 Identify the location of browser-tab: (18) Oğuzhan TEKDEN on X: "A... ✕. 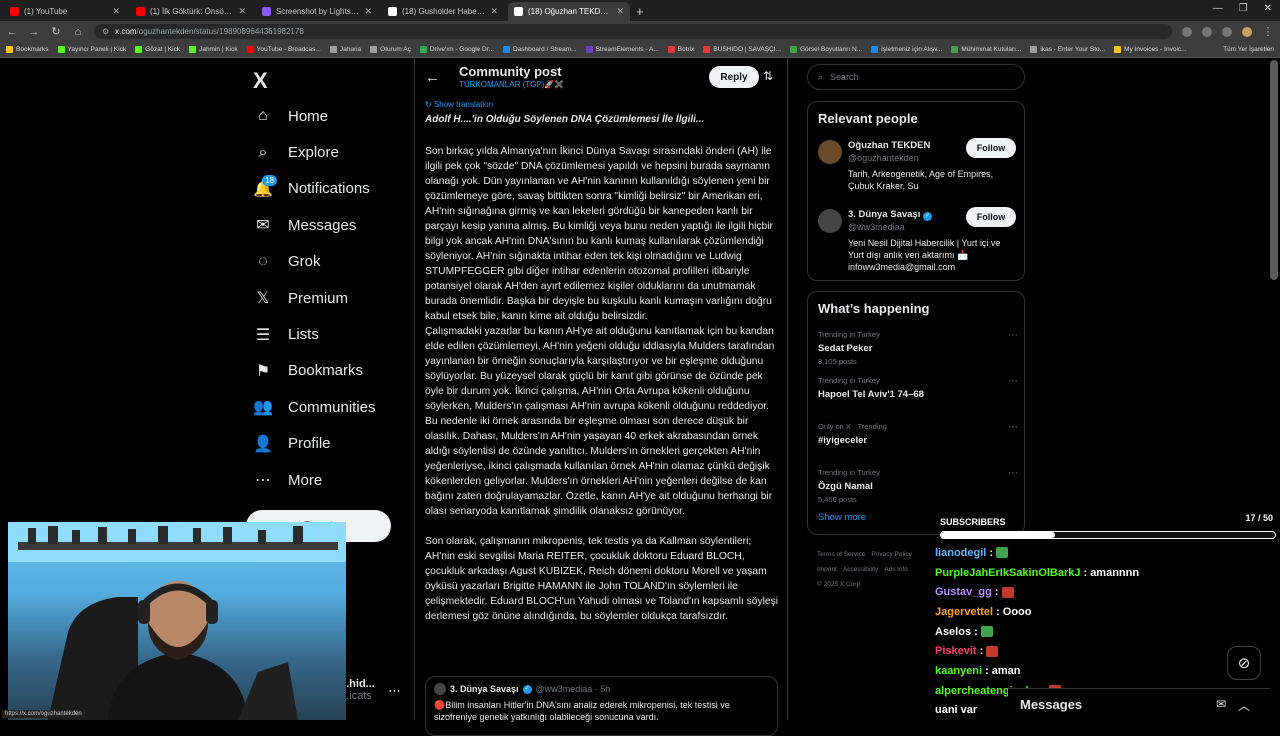
(569, 11).